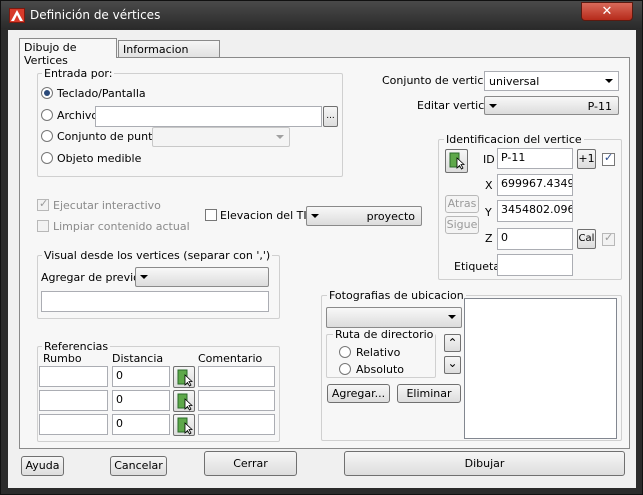 This screenshot has height=495, width=643. Describe the element at coordinates (452, 343) in the screenshot. I see `chevron-up-icon: ⌃` at that location.